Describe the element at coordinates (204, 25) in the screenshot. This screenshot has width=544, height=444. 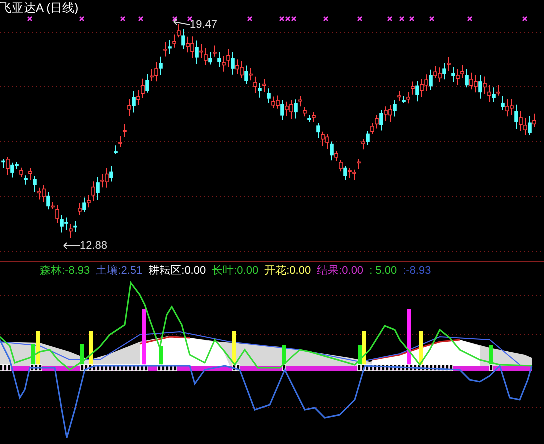
I see `price-high-label: 19.47` at that location.